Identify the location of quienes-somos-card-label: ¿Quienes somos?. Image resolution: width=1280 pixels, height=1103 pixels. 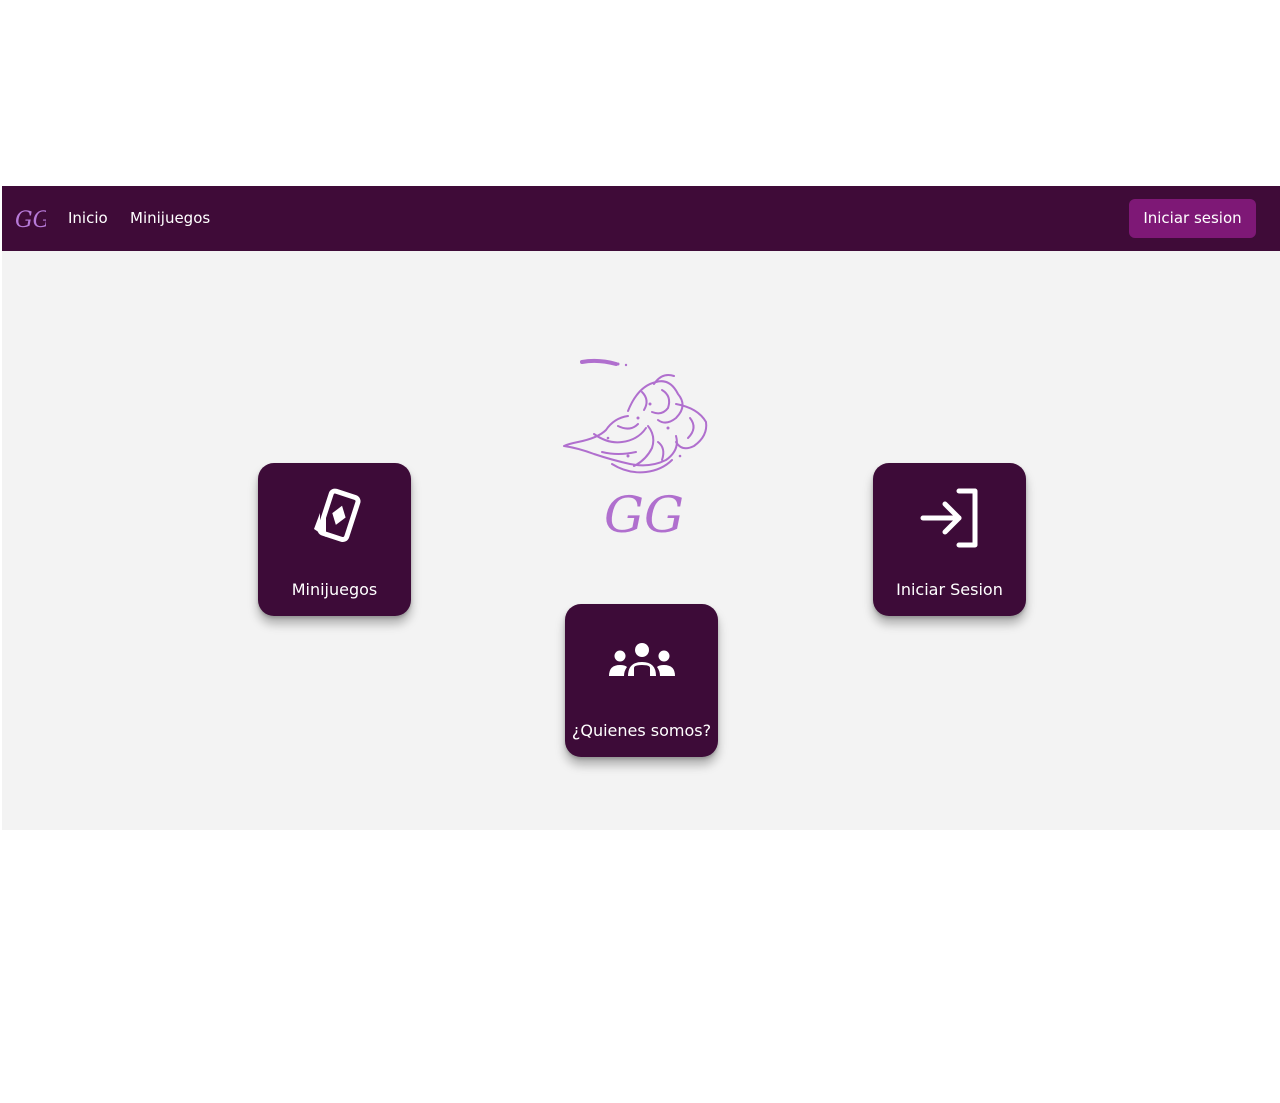
(641, 730).